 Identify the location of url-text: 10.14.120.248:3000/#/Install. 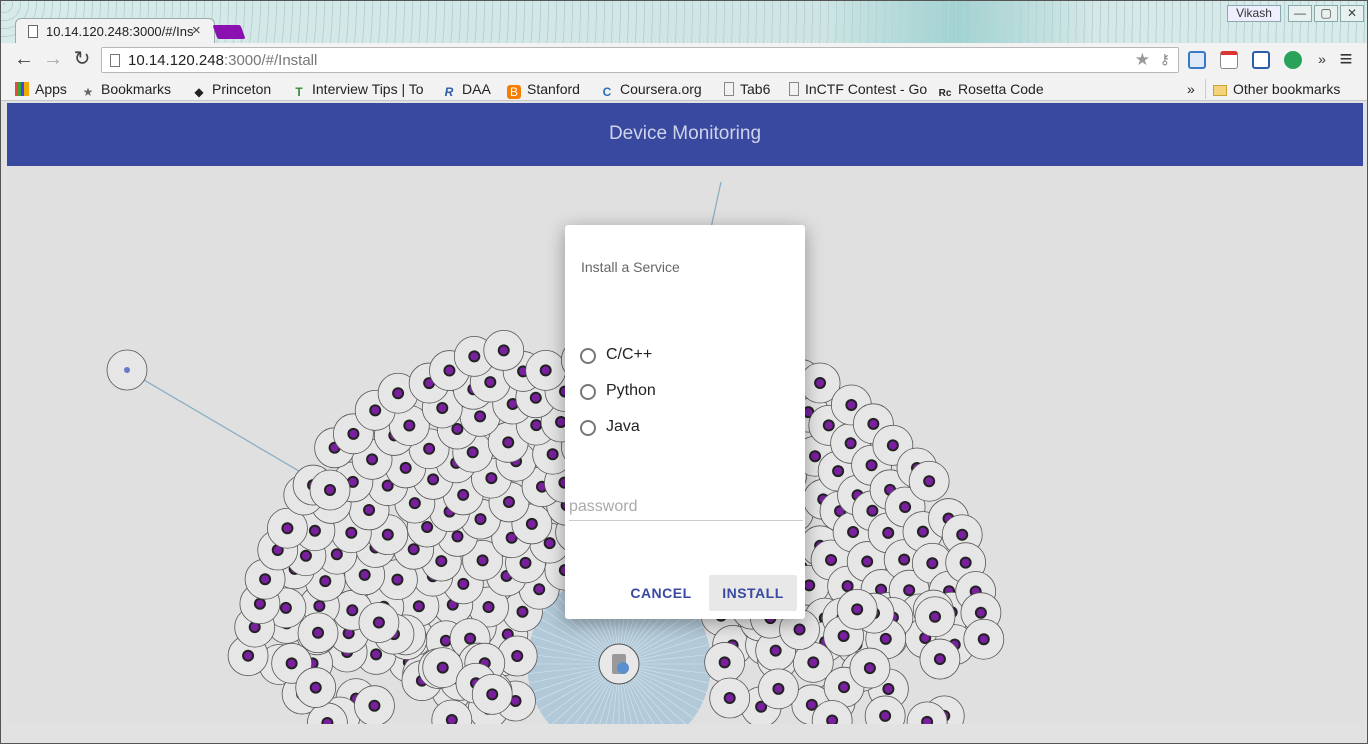
(222, 60).